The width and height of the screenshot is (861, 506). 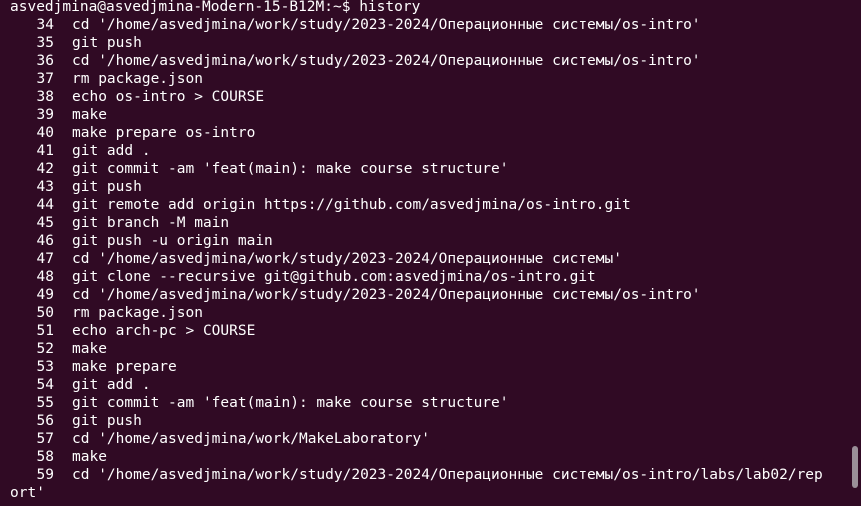 I want to click on history-command: make prepare, so click(x=124, y=367).